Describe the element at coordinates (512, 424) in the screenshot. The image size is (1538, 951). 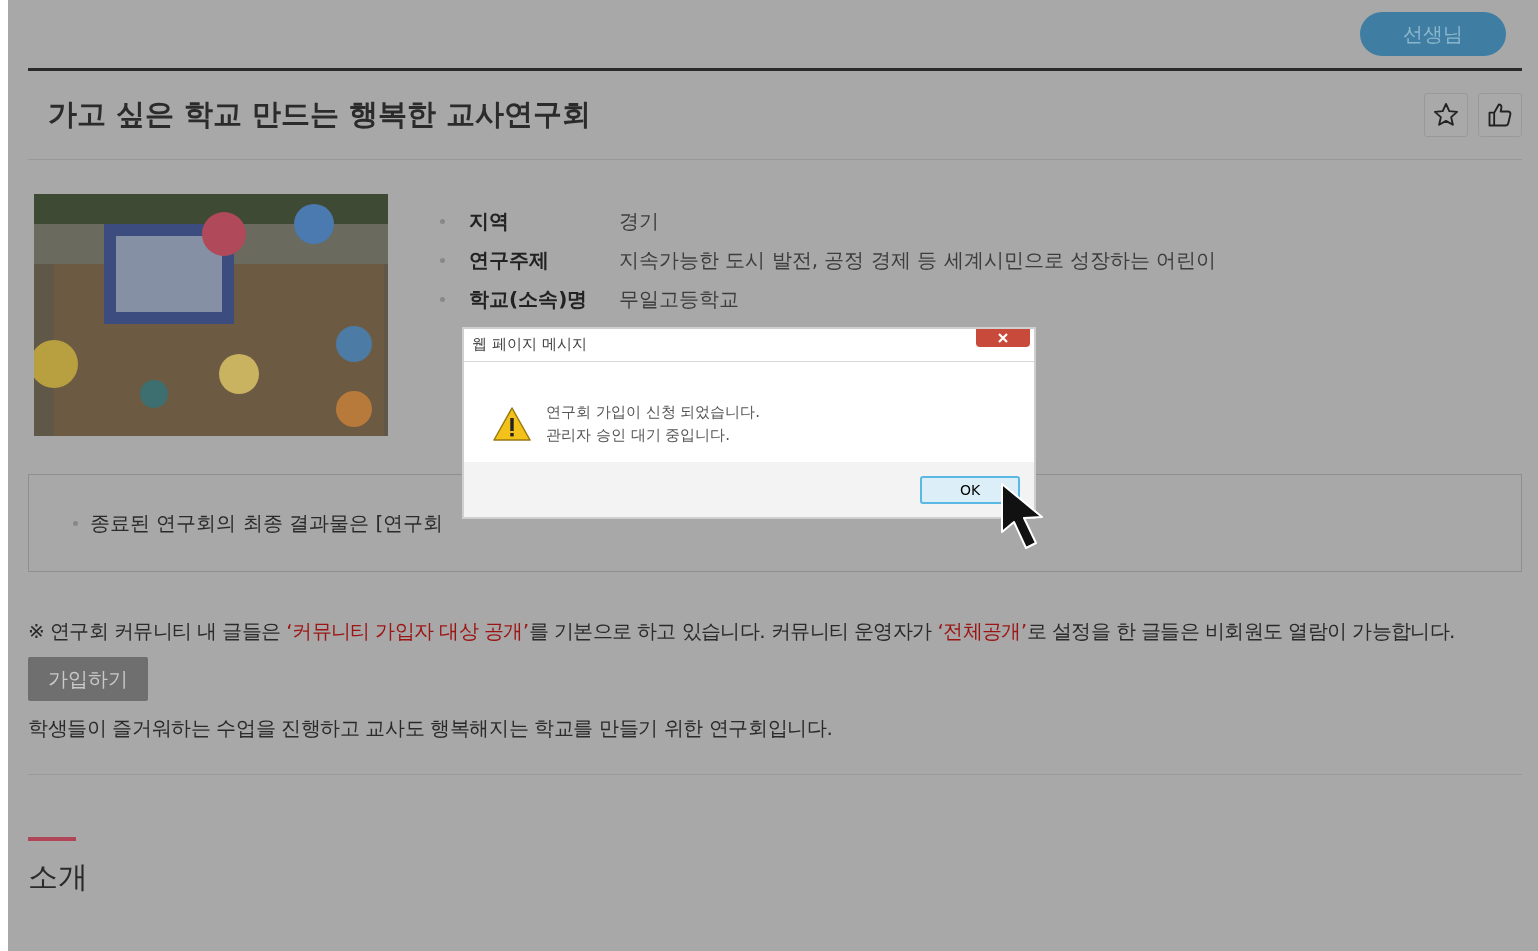
I see `warning-icon` at that location.